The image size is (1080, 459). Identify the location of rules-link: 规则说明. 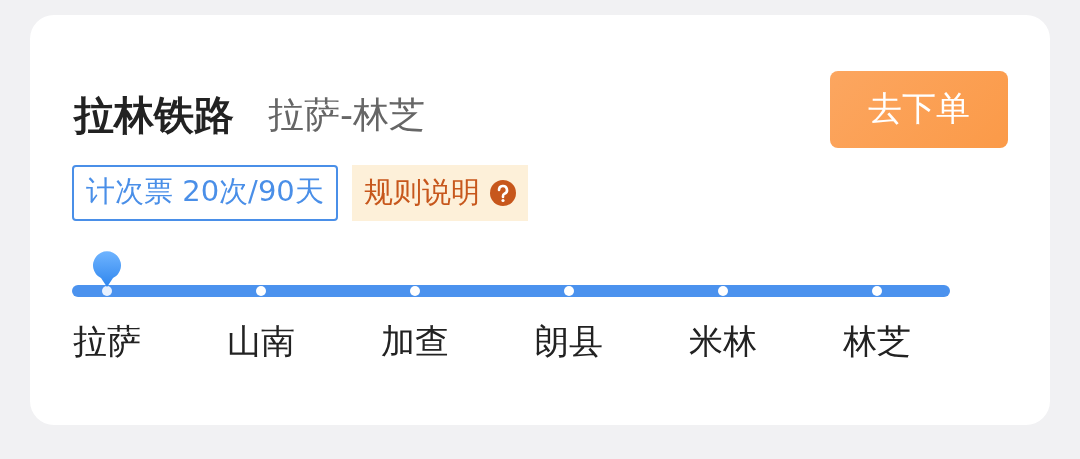
(439, 193).